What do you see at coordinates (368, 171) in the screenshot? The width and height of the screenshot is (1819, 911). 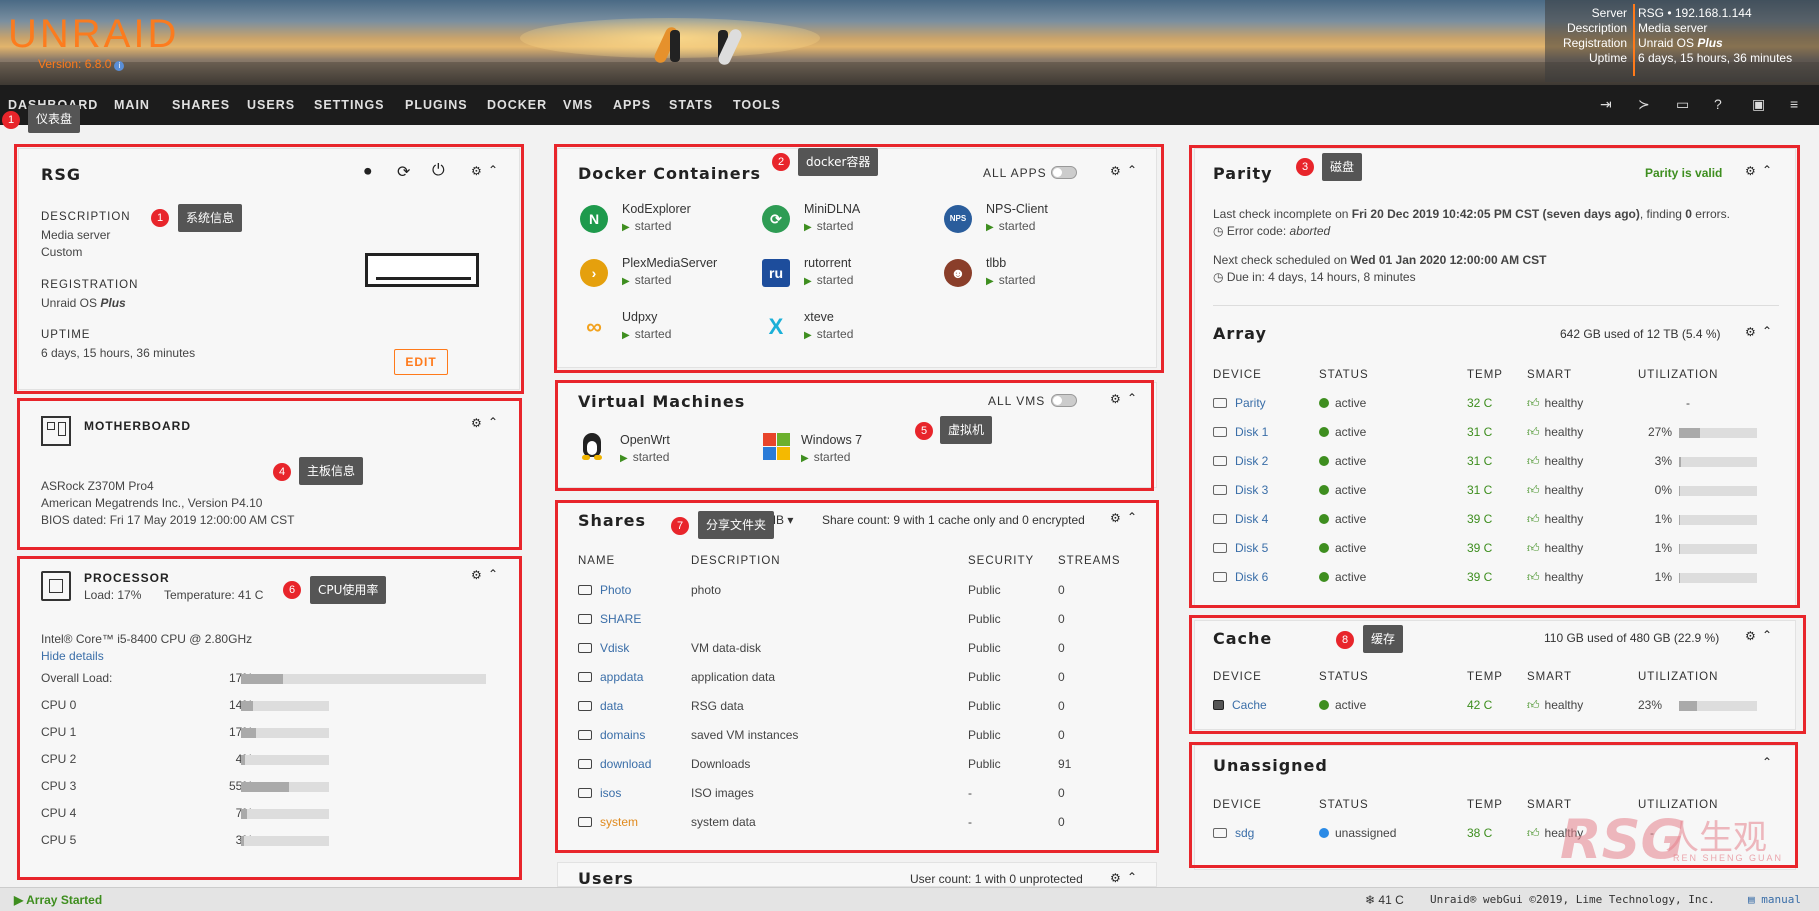 I see `stop-icon: ⏺` at bounding box center [368, 171].